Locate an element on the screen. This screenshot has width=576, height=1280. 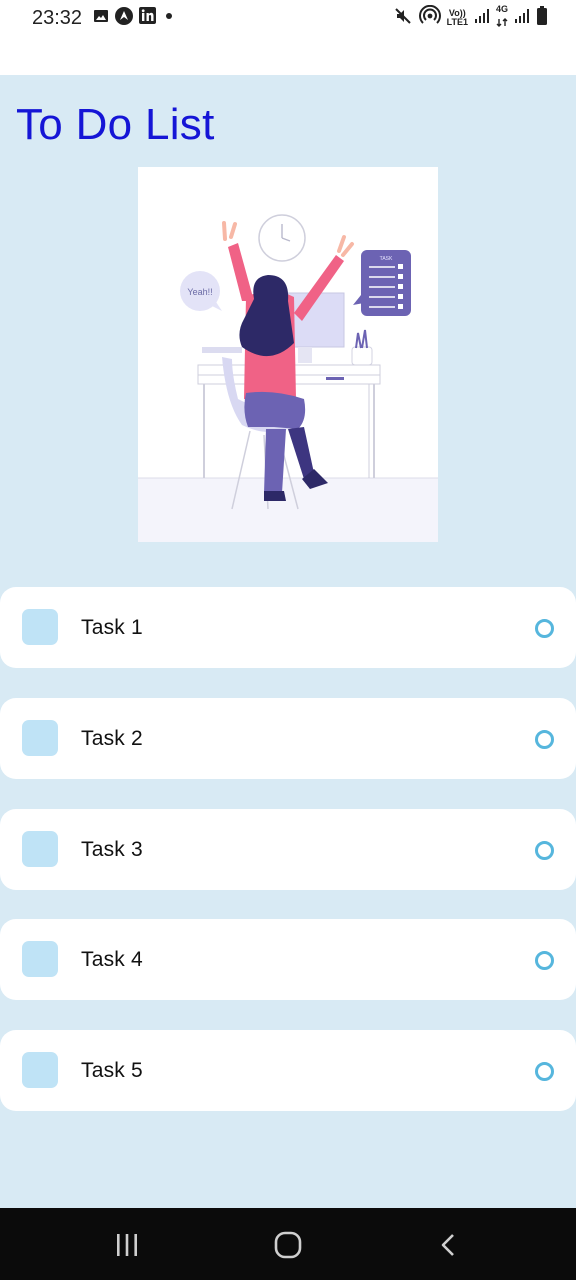
task-board: TASK is located at coordinates (382, 283).